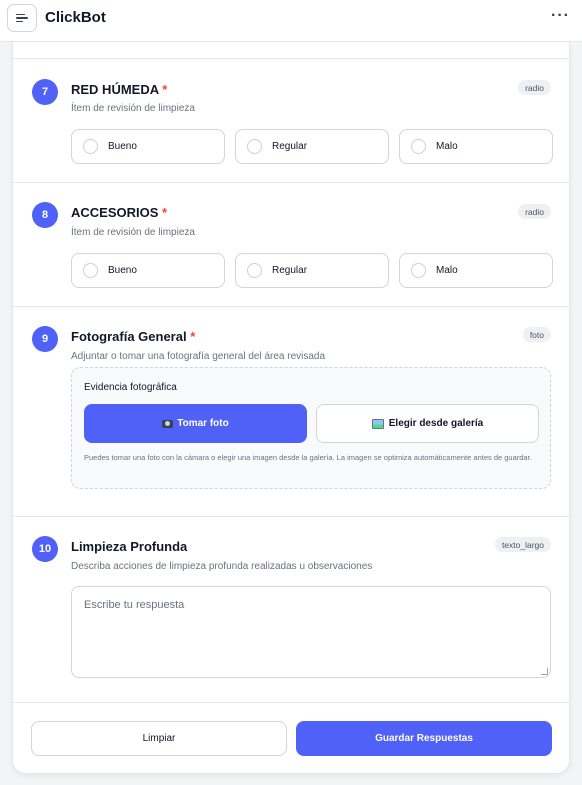 The image size is (582, 785). What do you see at coordinates (195, 423) in the screenshot?
I see `take-photo-button: Tomar foto` at bounding box center [195, 423].